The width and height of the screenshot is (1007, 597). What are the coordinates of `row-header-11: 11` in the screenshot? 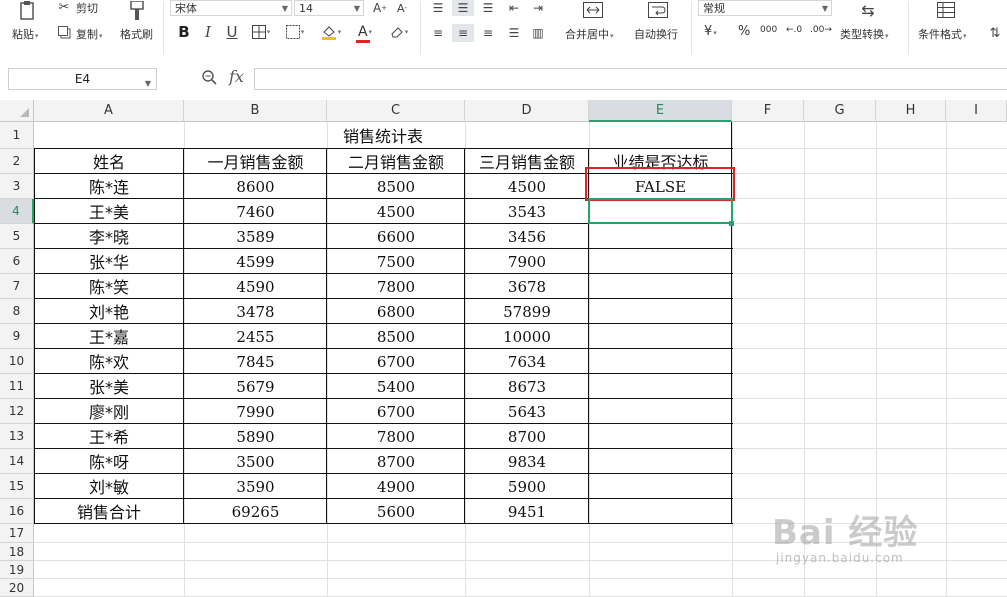 It's located at (17, 386).